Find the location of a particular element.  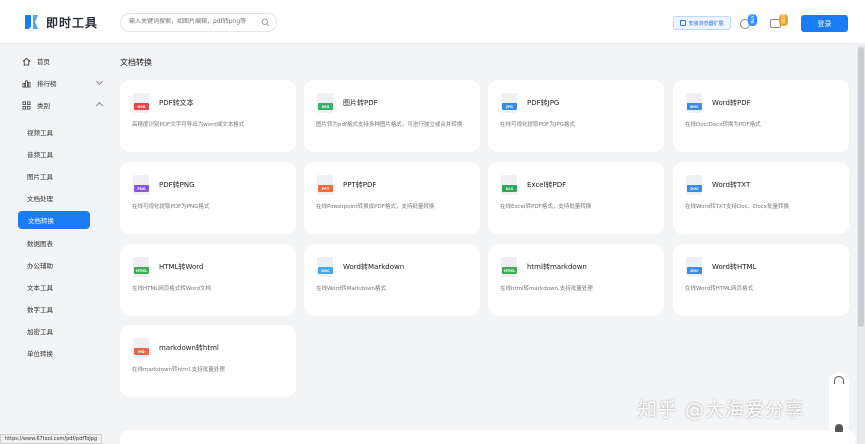

sidebar-sub-item: 数据图表 is located at coordinates (40, 243).